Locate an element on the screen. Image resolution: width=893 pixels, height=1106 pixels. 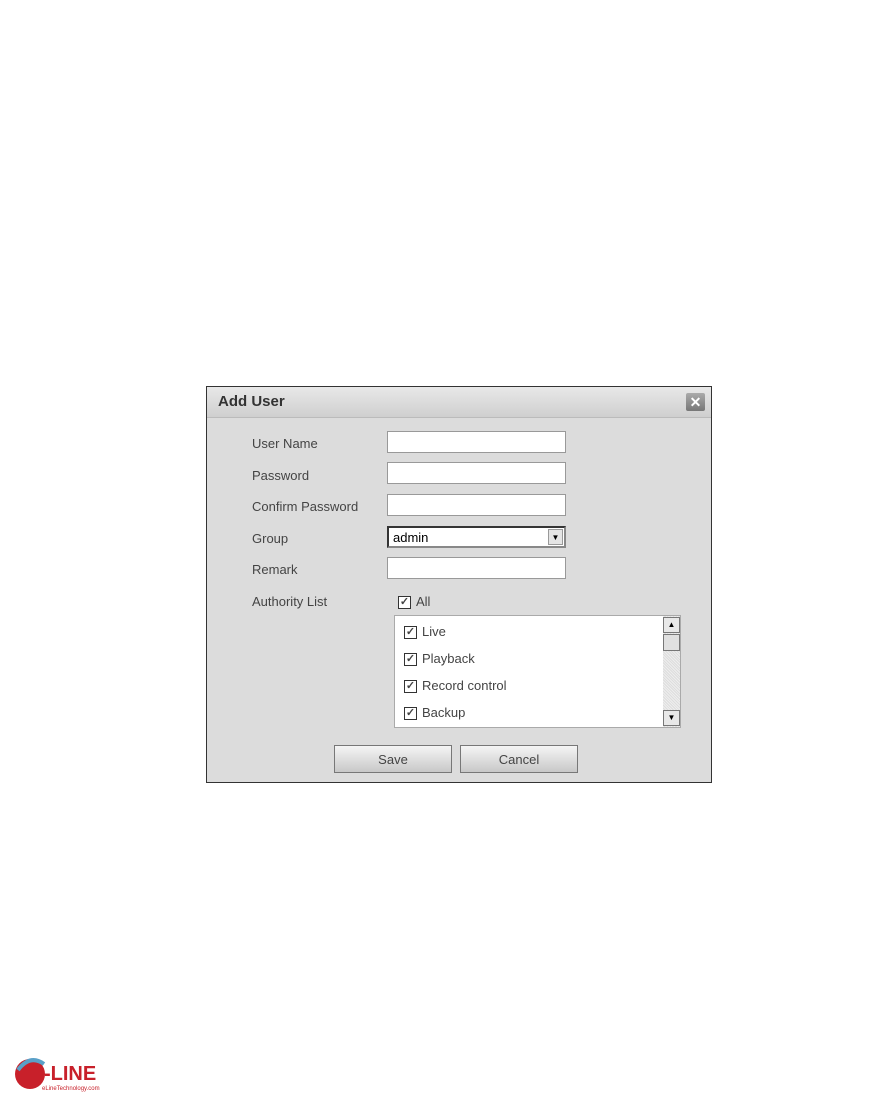
confirm-password-label: Confirm Password is located at coordinates (305, 506).